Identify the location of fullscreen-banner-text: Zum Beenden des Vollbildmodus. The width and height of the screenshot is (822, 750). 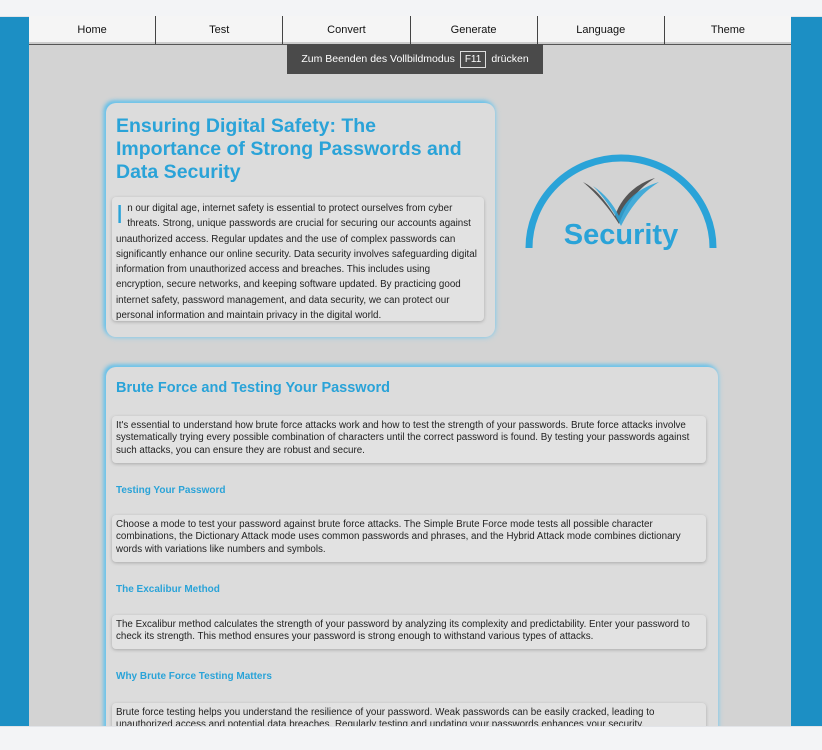
(378, 59).